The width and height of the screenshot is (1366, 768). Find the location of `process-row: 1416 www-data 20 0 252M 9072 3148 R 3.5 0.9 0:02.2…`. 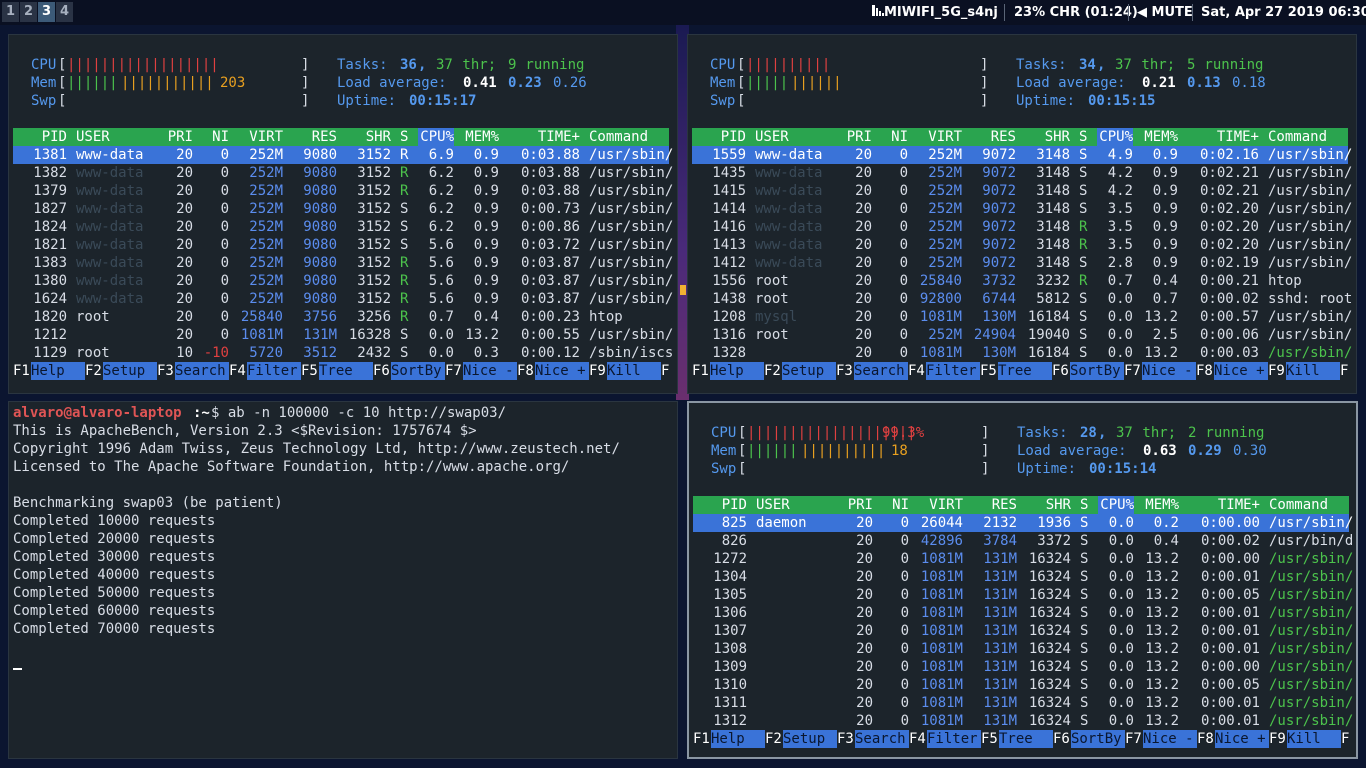

process-row: 1416 www-data 20 0 252M 9072 3148 R 3.5 0.9 0:02.2… is located at coordinates (1022, 227).